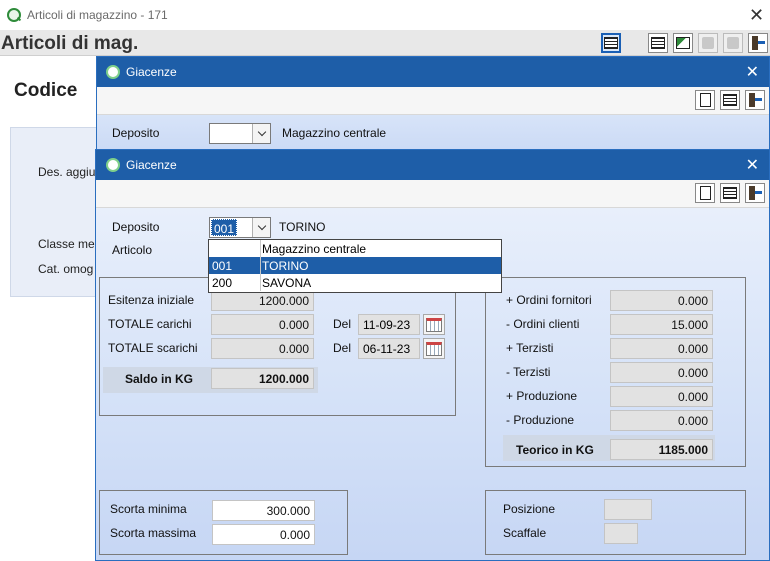 This screenshot has height=561, width=770. I want to click on main-heading: Articoli di mag., so click(70, 43).